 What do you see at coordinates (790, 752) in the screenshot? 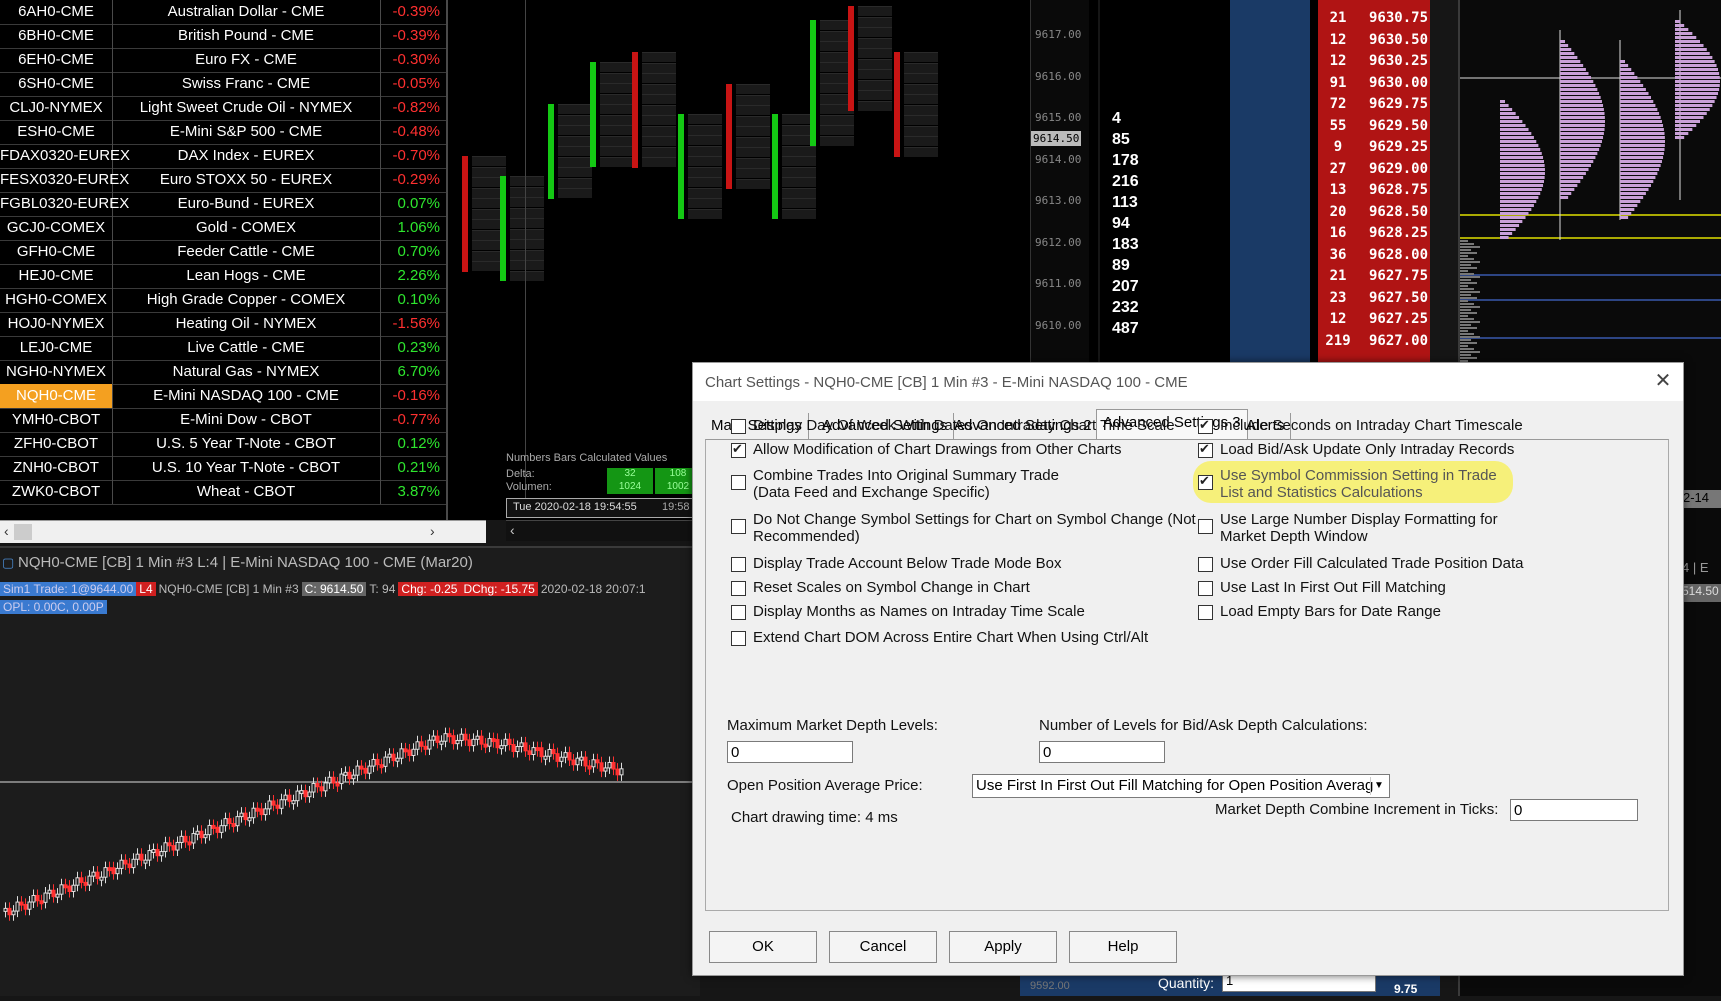
I see `max-depth-input: 0` at bounding box center [790, 752].